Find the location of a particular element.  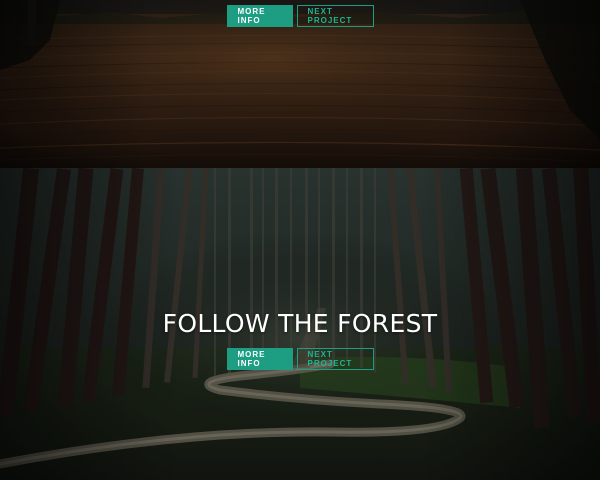

forest-actions: MORE INFO NEXT PROJECT is located at coordinates (300, 359).